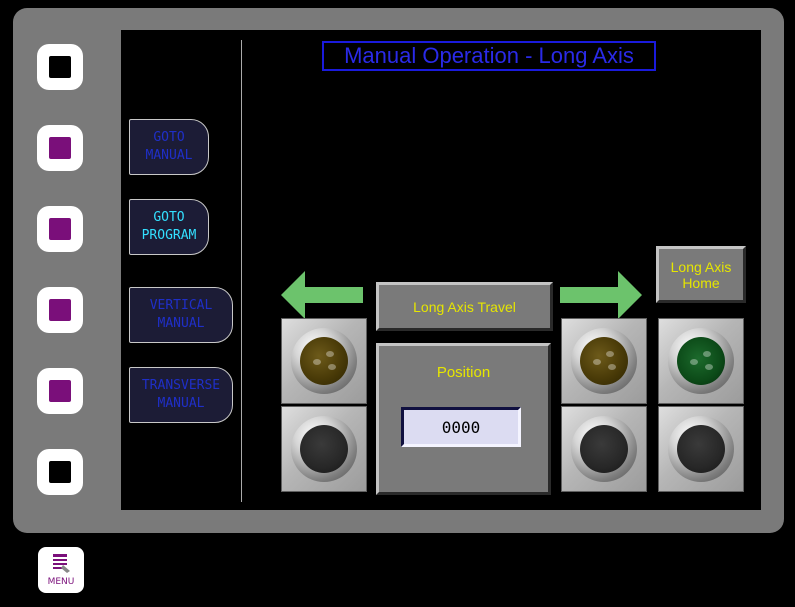 The image size is (795, 607). I want to click on screen-divider, so click(241, 271).